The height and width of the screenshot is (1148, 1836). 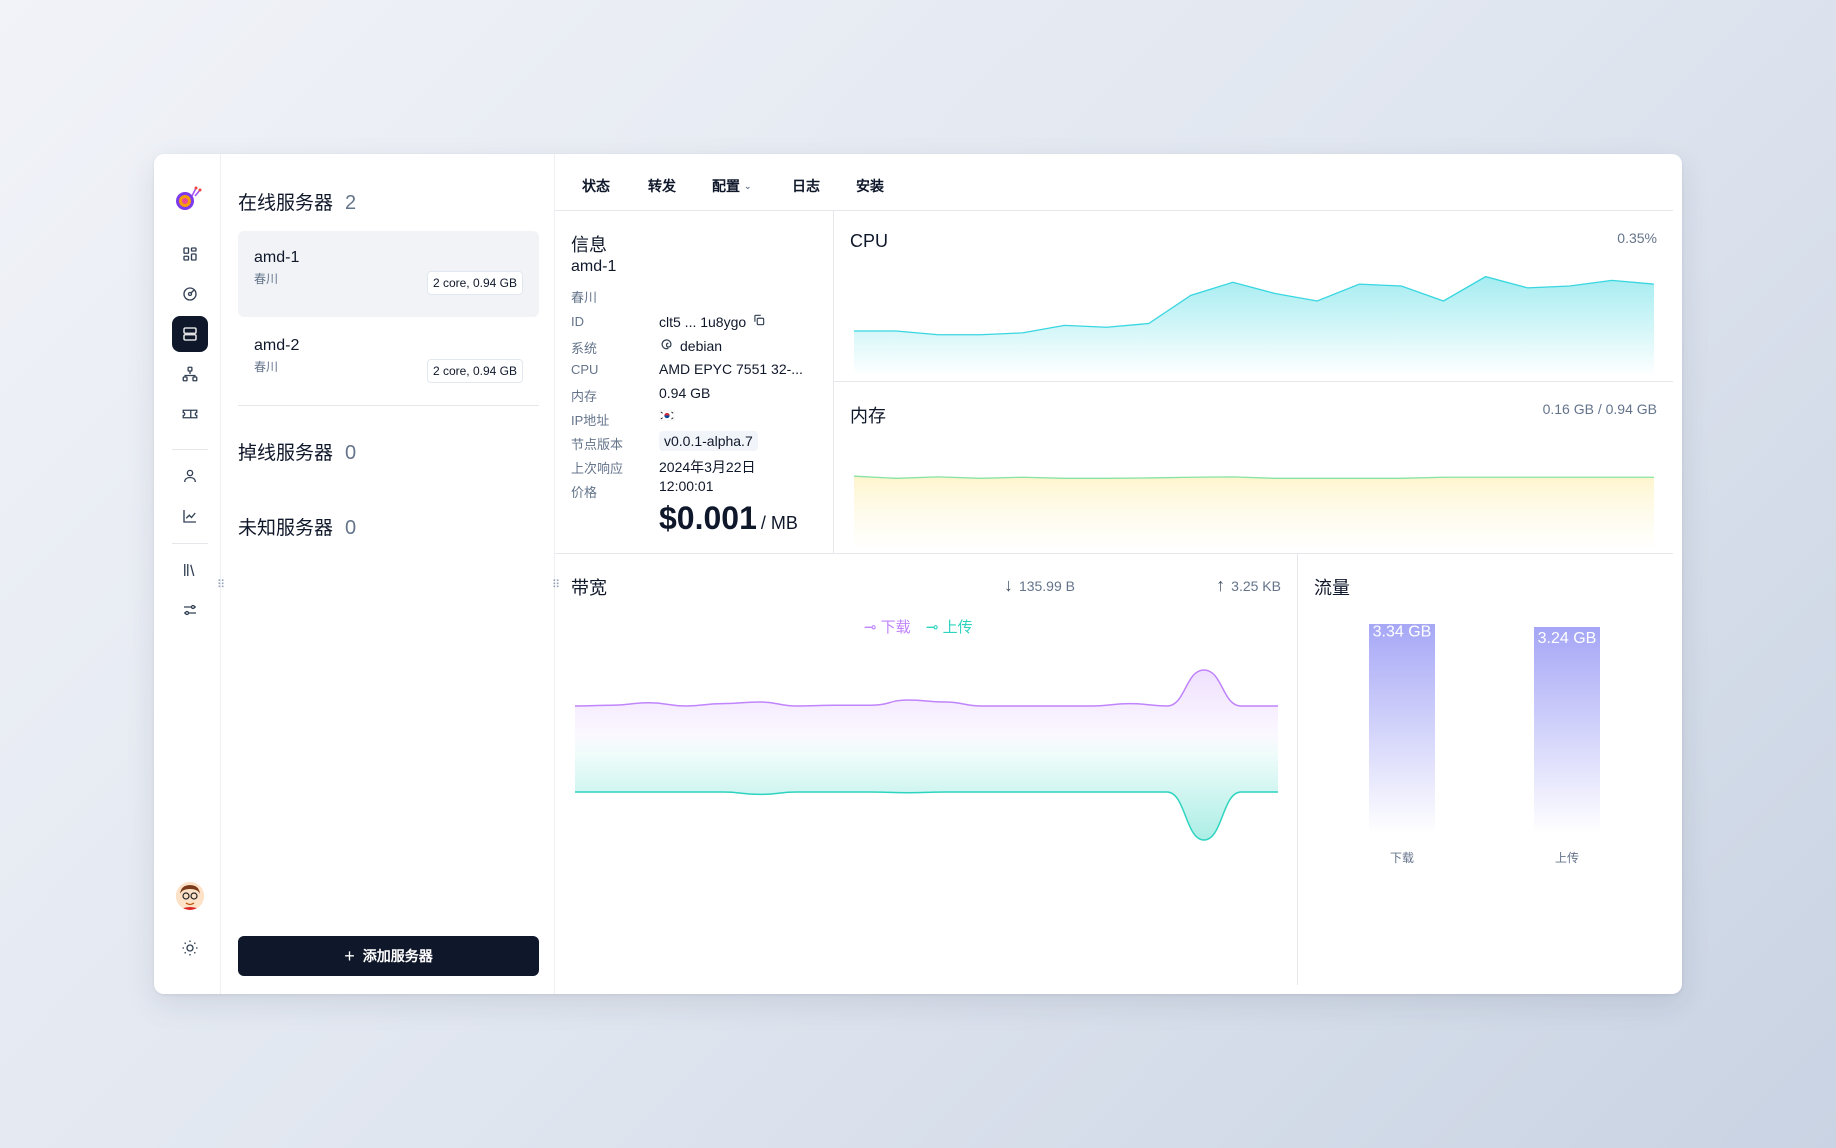 I want to click on icon-rail, so click(x=187, y=574).